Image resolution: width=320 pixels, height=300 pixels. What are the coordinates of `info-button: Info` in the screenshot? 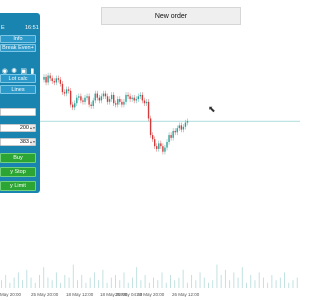 It's located at (18, 39).